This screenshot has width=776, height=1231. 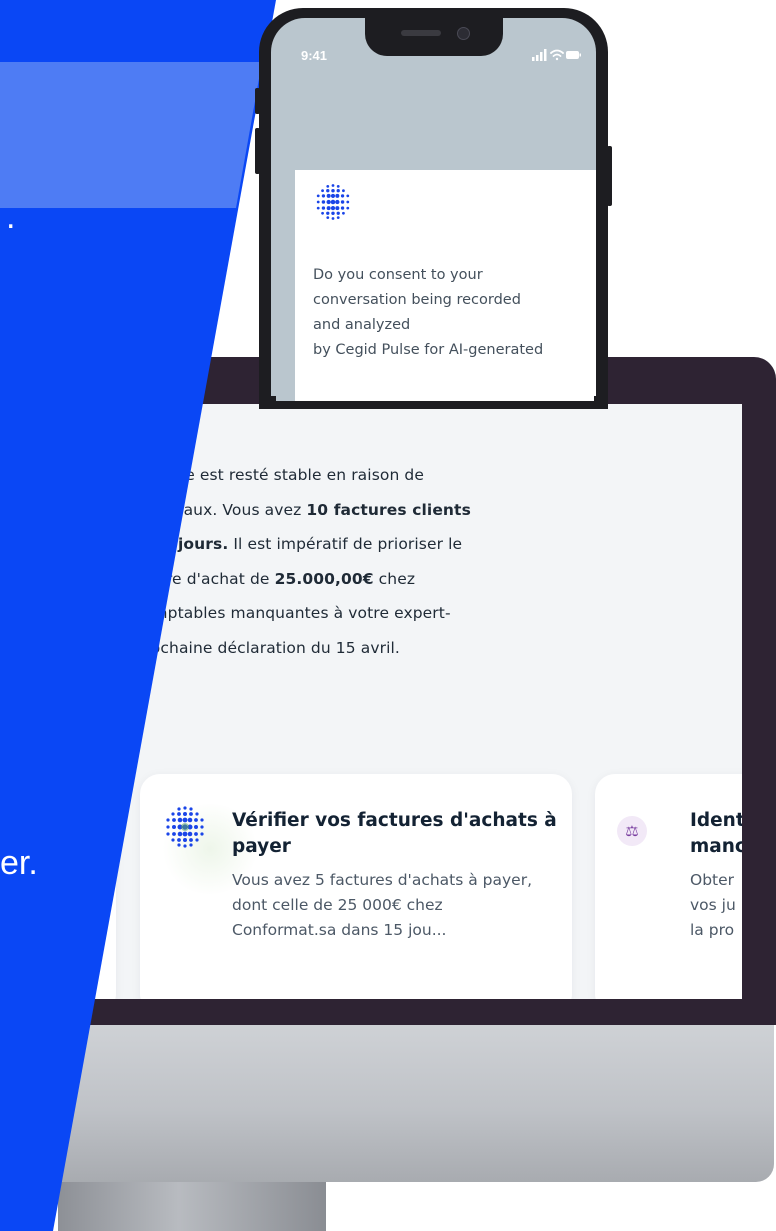 What do you see at coordinates (11, 217) in the screenshot?
I see `panel-text-fragment: .` at bounding box center [11, 217].